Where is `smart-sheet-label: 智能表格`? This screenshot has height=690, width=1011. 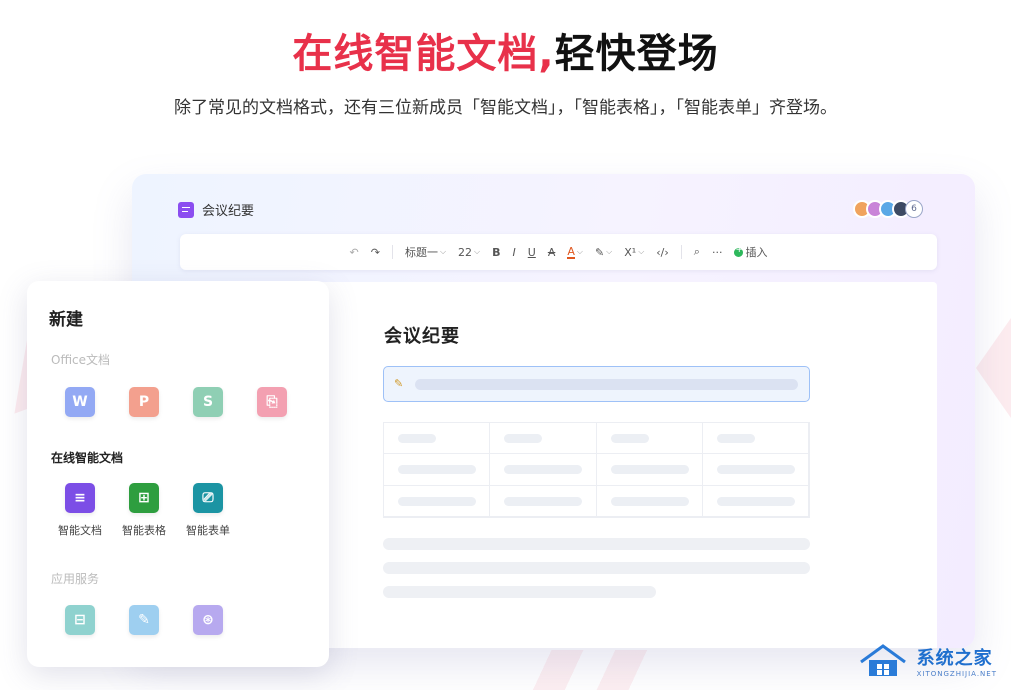
smart-sheet-label: 智能表格 is located at coordinates (144, 530).